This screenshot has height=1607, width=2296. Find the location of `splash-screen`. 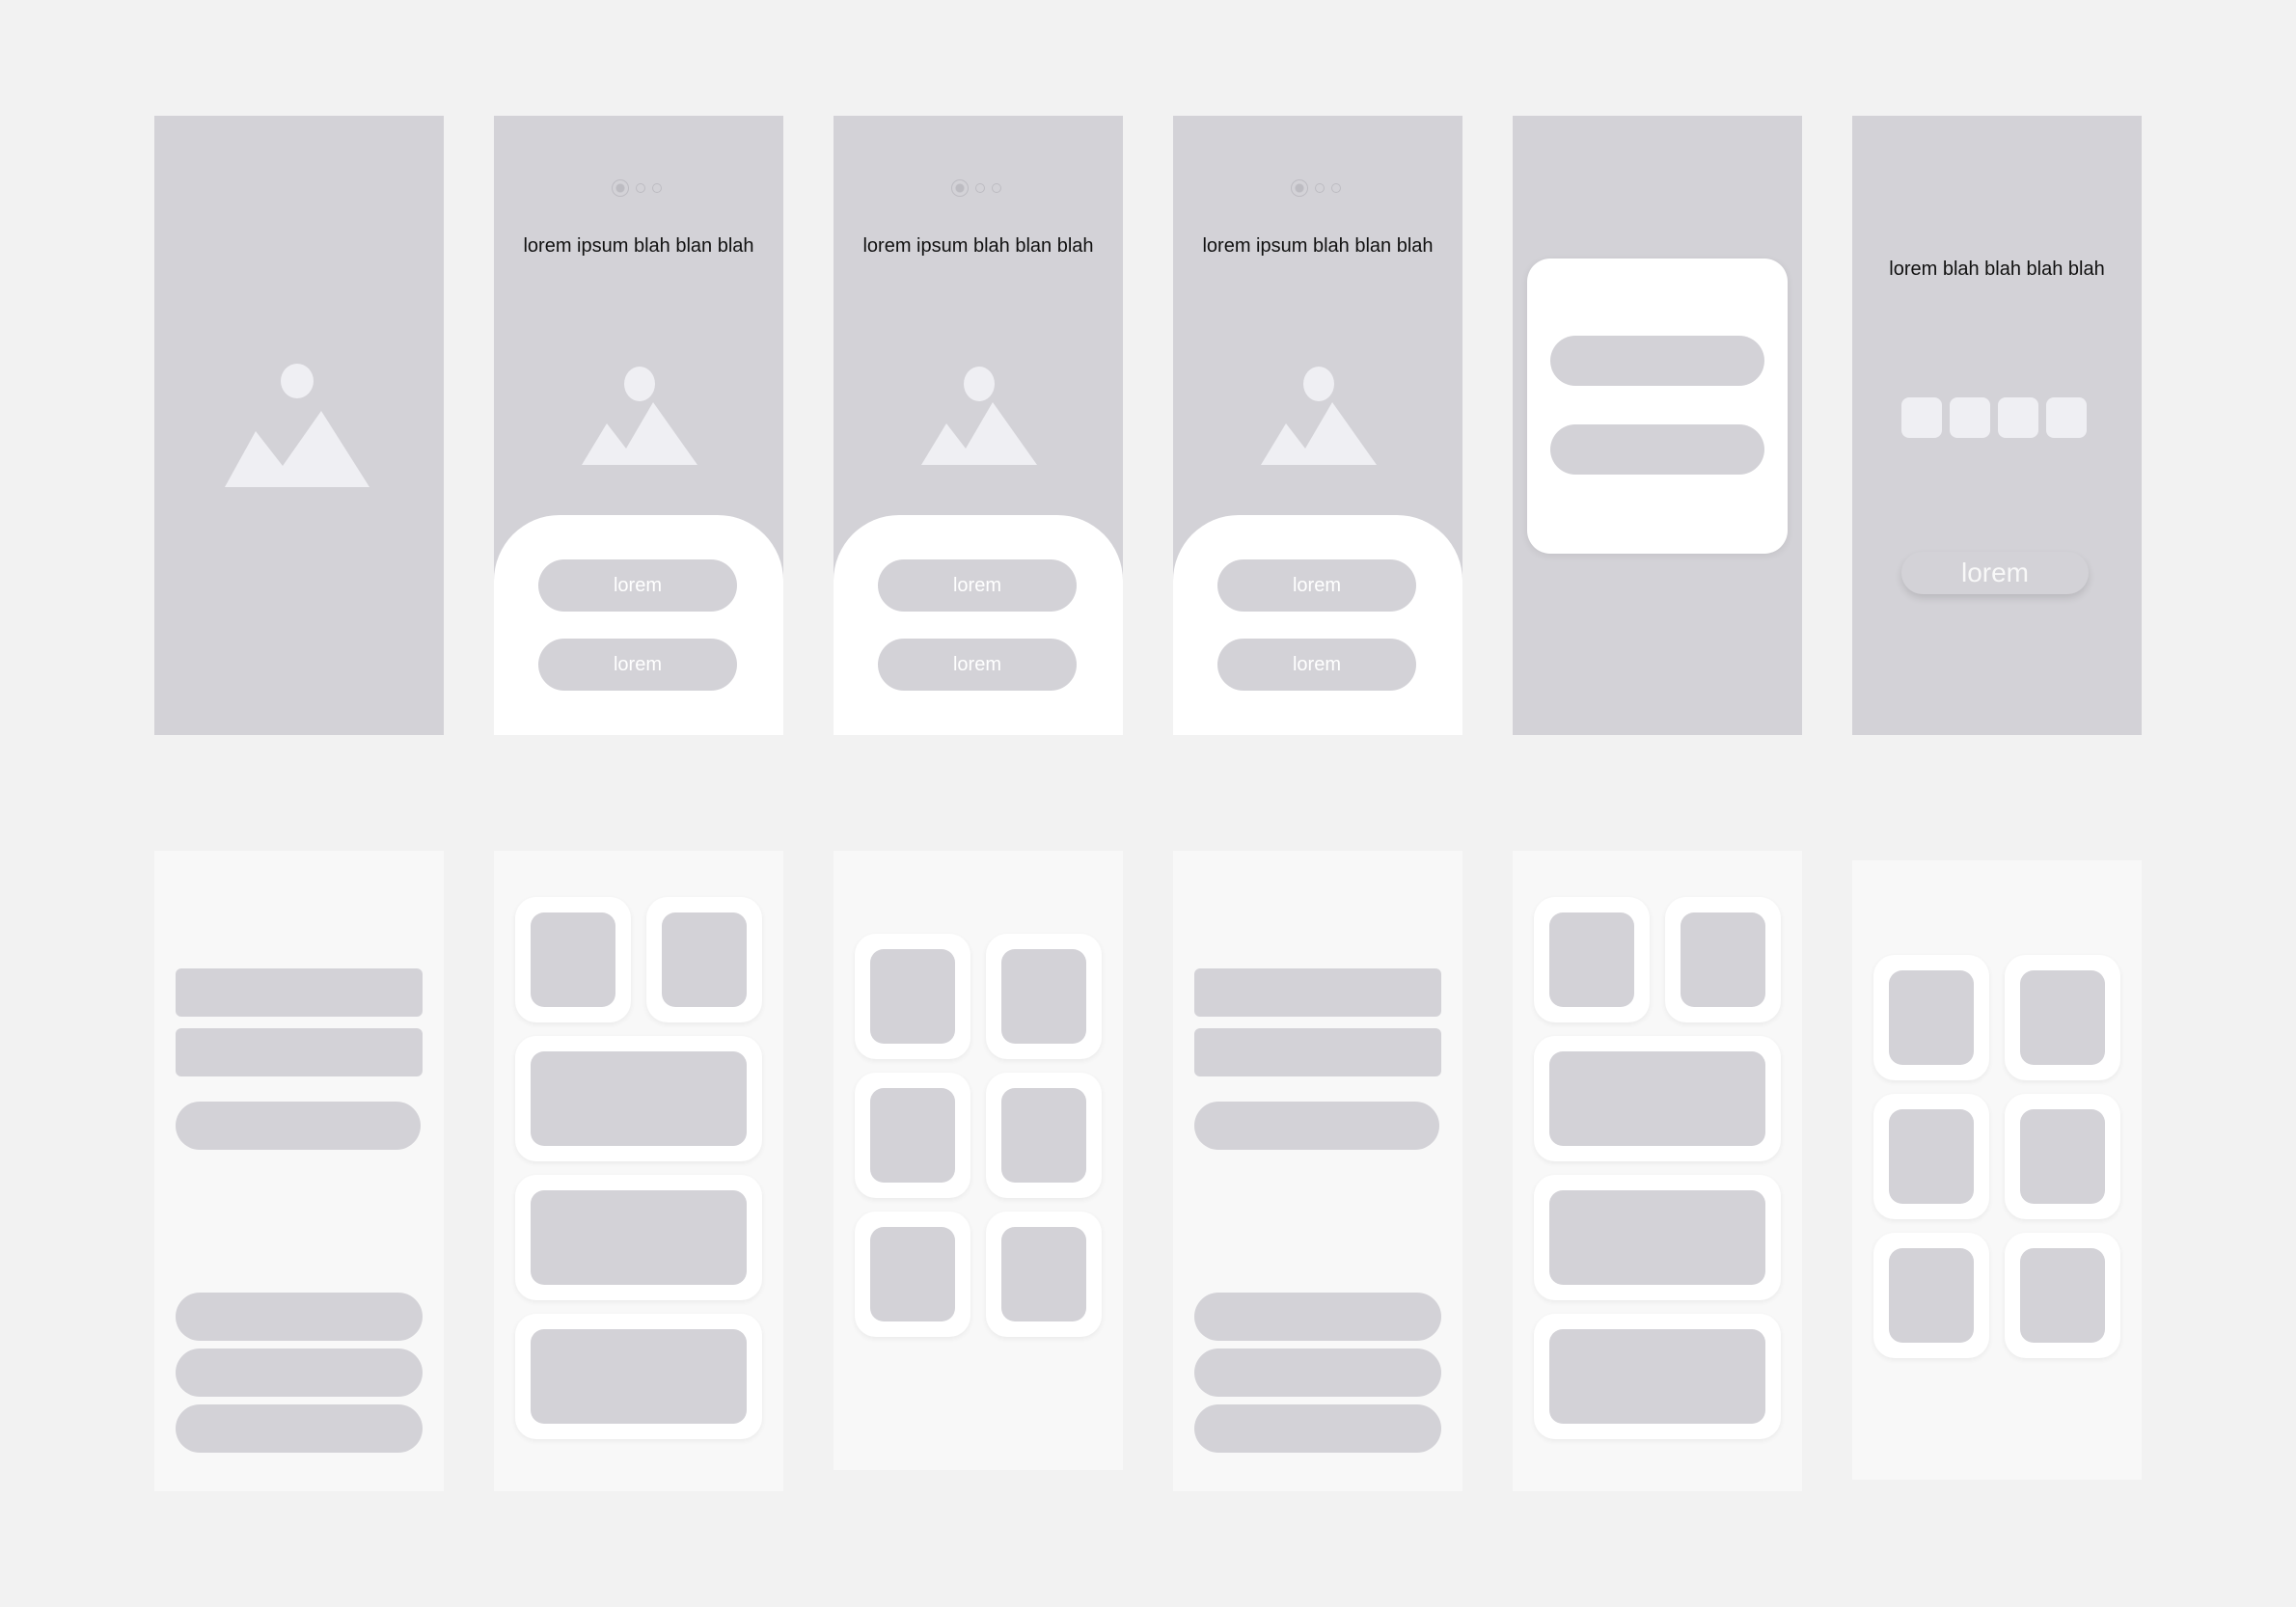

splash-screen is located at coordinates (299, 425).